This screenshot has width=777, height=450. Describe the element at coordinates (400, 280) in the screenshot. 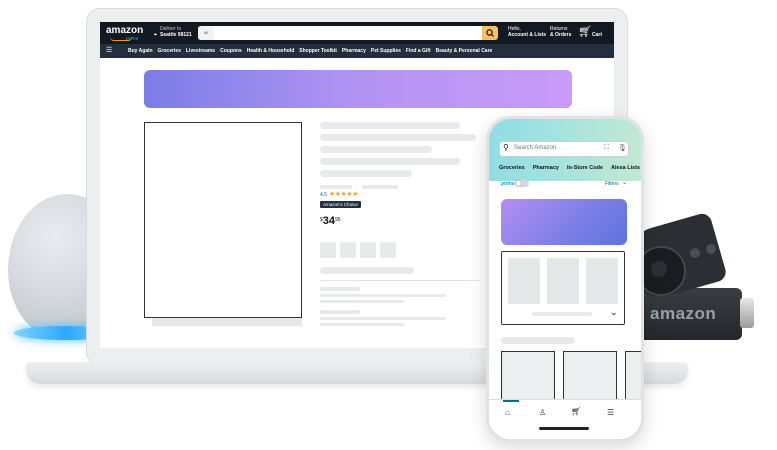

I see `divider` at that location.